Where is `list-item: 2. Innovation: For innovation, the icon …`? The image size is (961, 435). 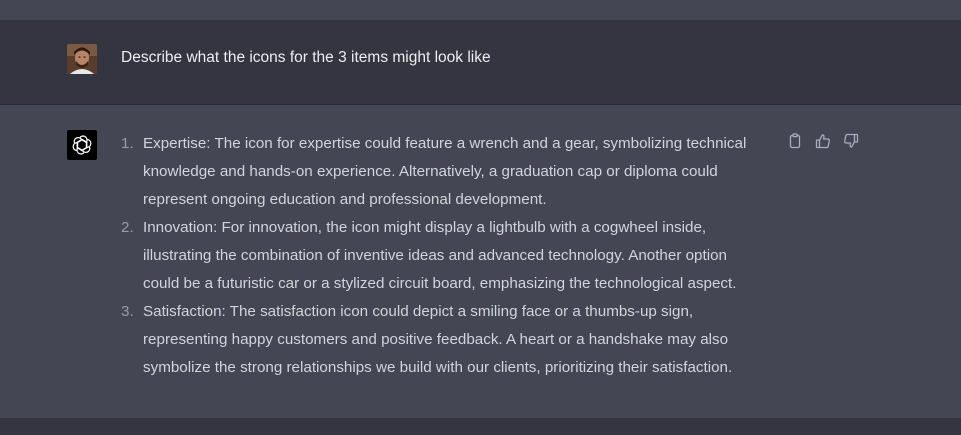
list-item: 2. Innovation: For innovation, the icon … is located at coordinates (451, 256).